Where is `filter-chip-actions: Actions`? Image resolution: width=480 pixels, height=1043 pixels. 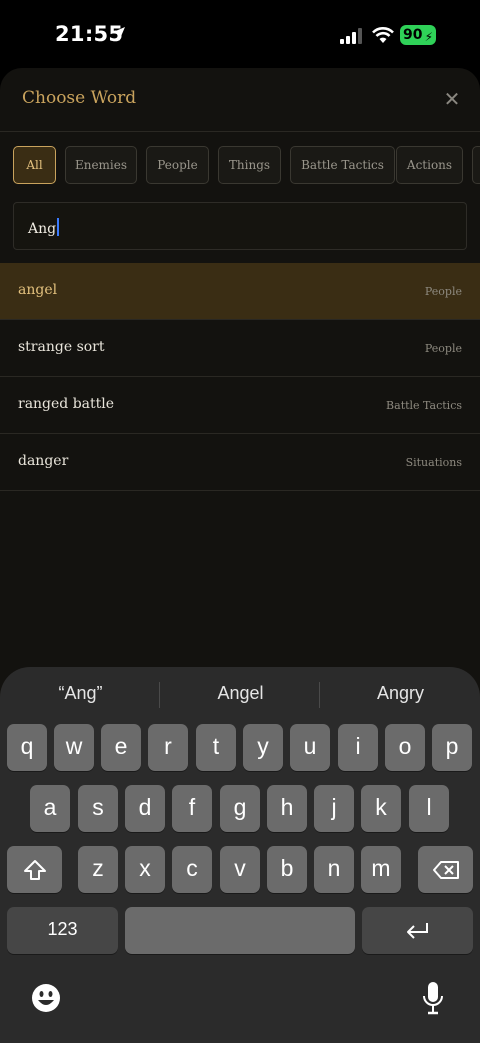 filter-chip-actions: Actions is located at coordinates (429, 165).